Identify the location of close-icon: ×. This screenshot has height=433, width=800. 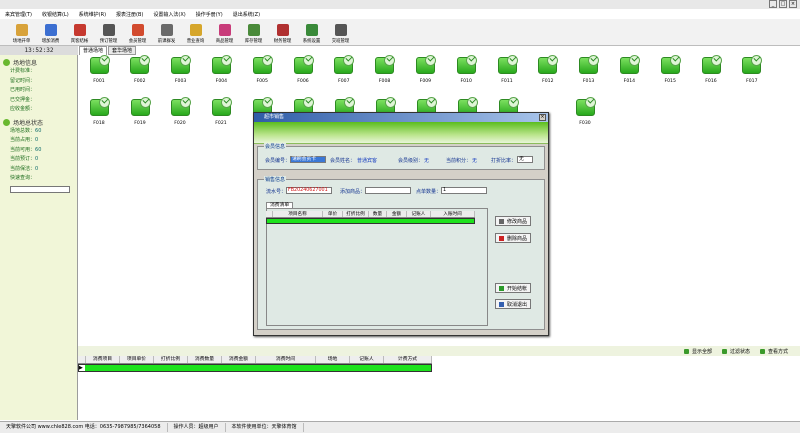
(793, 4).